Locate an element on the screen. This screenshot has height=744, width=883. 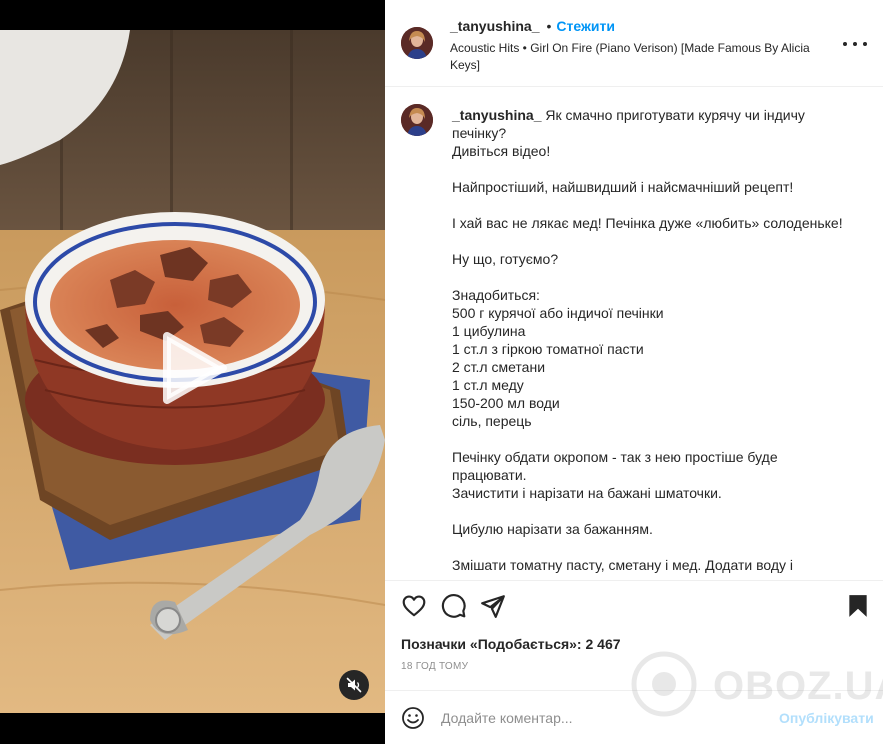
add-comment-bar: Опублікувати is located at coordinates (634, 717).